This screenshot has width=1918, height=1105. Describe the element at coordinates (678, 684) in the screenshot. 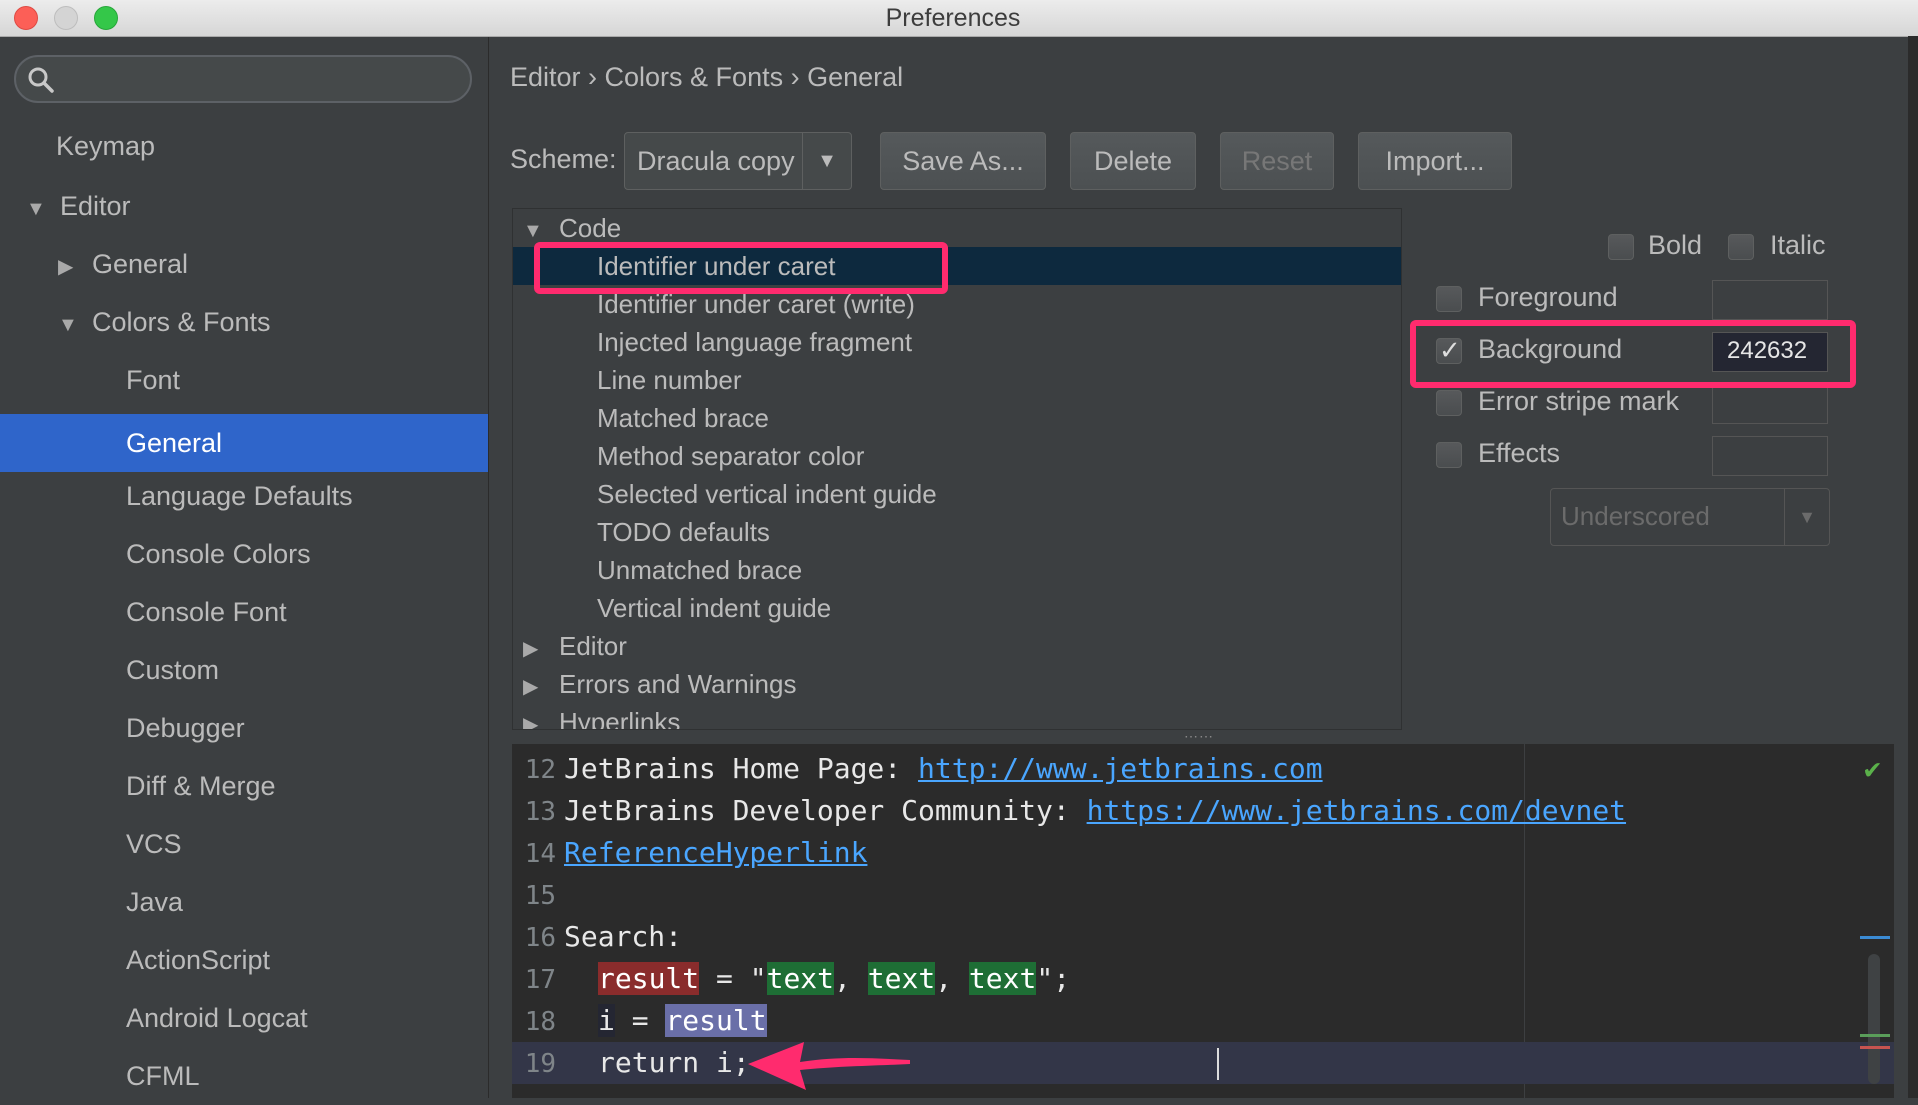

I see `tree-group-label: Errors and Warnings` at that location.